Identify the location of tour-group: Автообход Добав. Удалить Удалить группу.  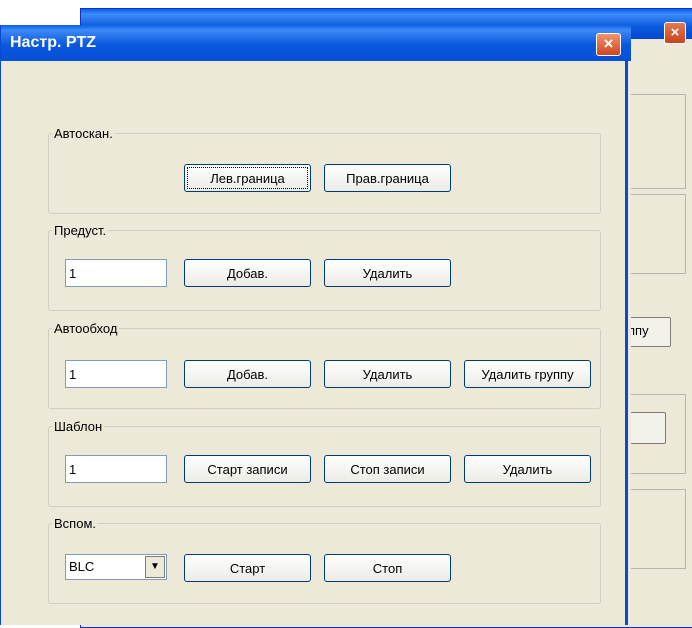
(324, 365).